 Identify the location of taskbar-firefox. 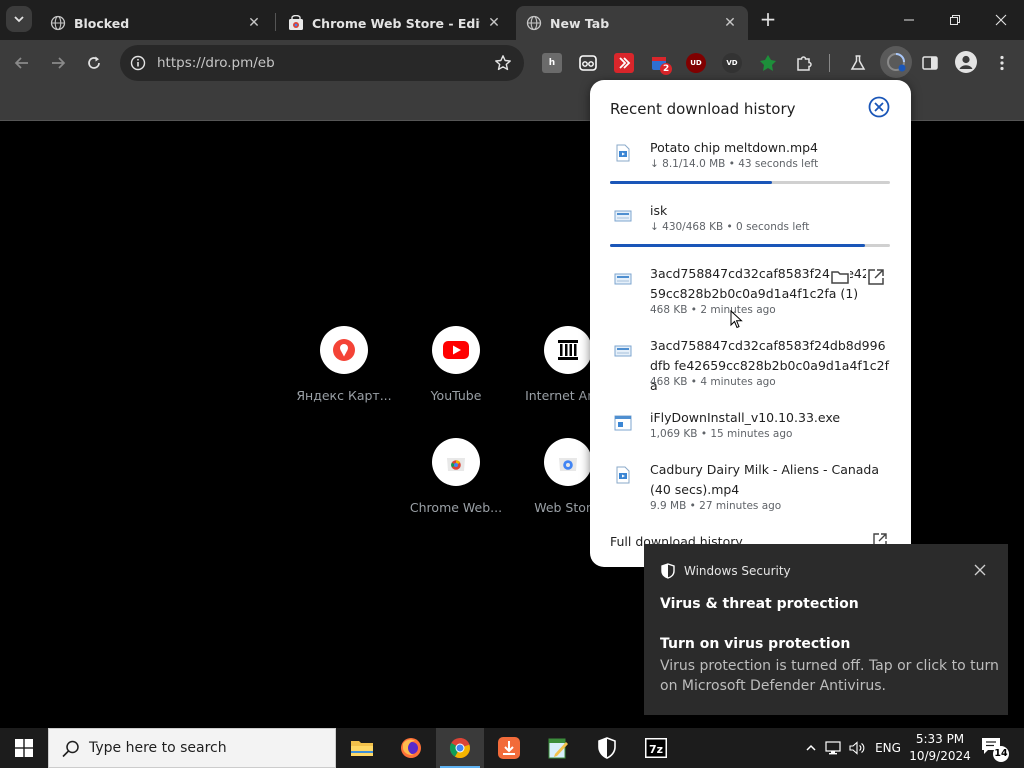
(411, 748).